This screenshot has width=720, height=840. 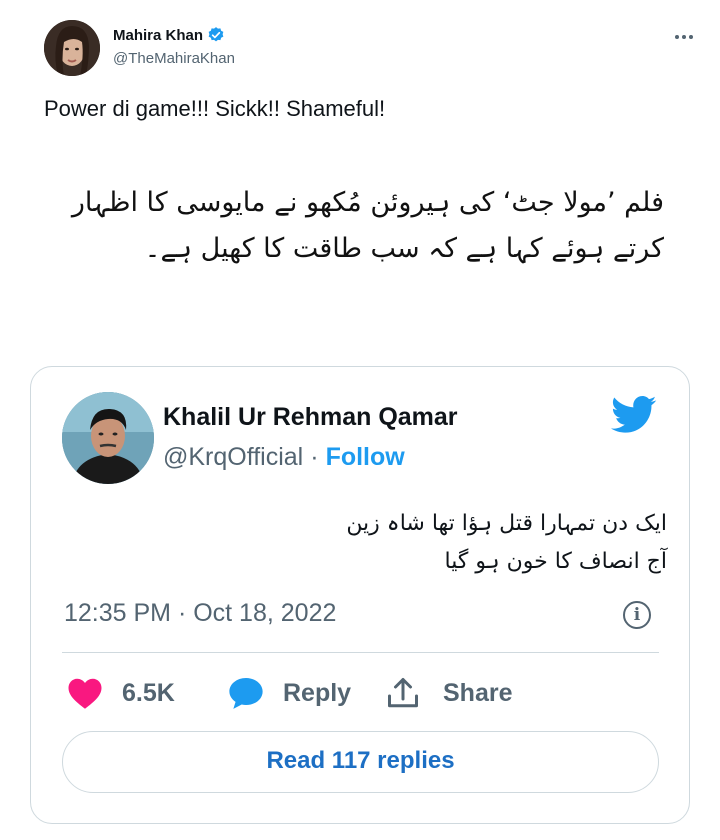 I want to click on follow-button: Follow, so click(x=365, y=457).